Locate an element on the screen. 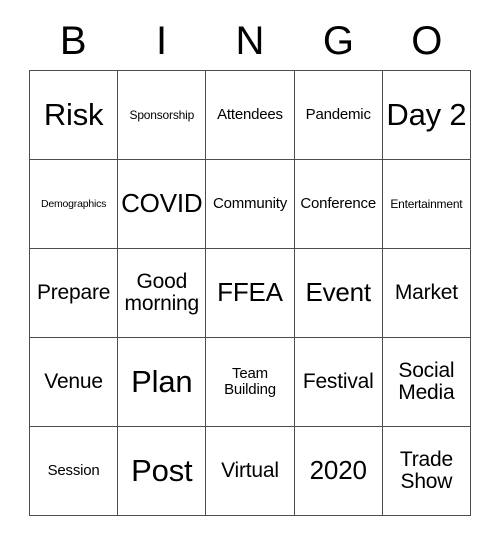  bingo-cell-label: Entertainment is located at coordinates (426, 203).